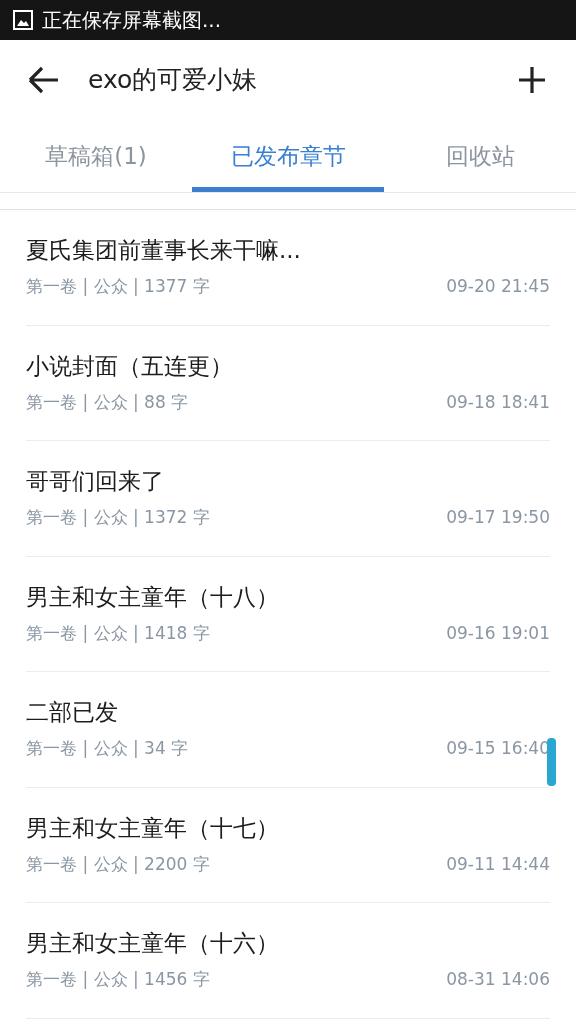 The height and width of the screenshot is (1024, 576). What do you see at coordinates (72, 713) in the screenshot?
I see `chapter-title: 二部已发` at bounding box center [72, 713].